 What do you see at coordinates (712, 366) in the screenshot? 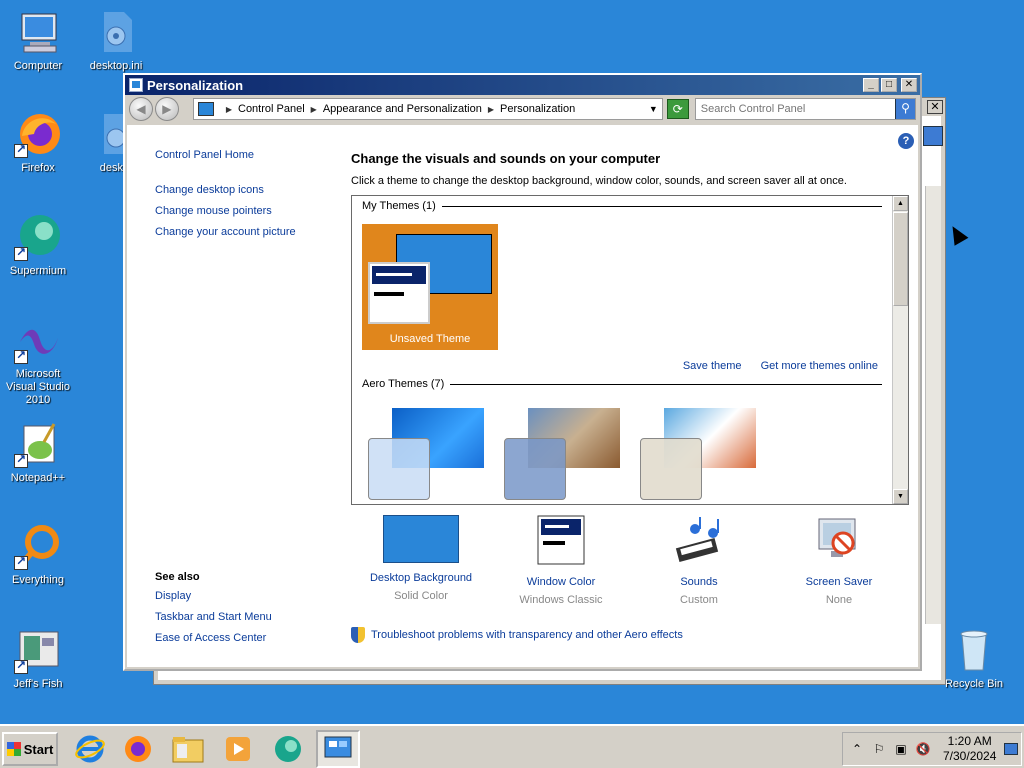
I see `save-theme-link: Save theme` at bounding box center [712, 366].